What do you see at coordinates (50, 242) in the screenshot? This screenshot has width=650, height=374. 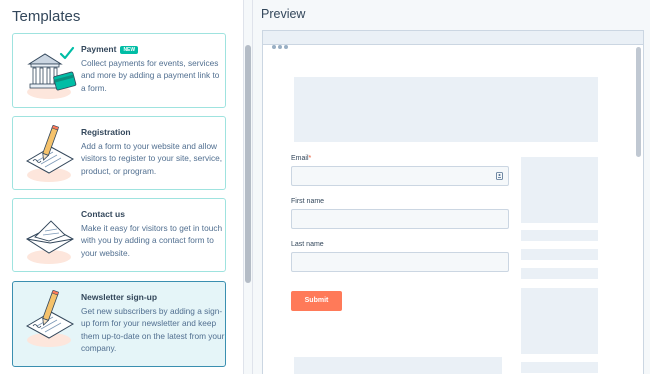 I see `envelope-icon` at bounding box center [50, 242].